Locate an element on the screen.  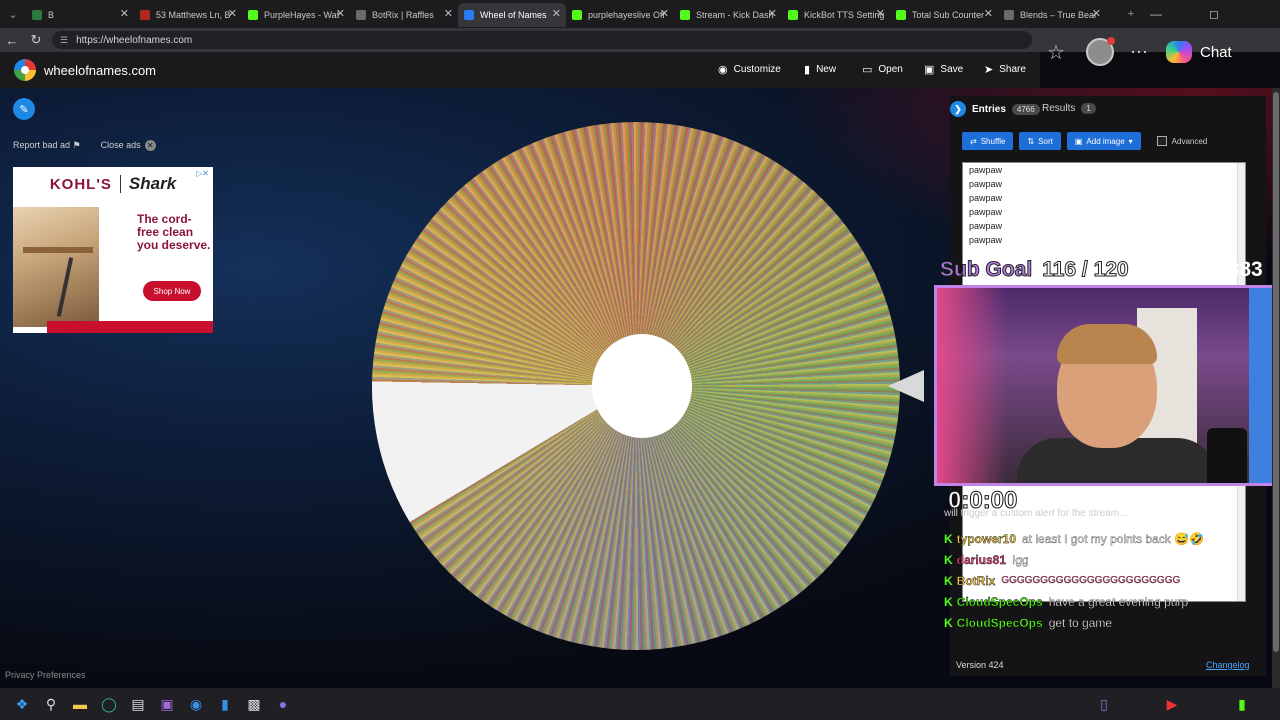
maximize-icon: ◻ is located at coordinates (1214, 14).